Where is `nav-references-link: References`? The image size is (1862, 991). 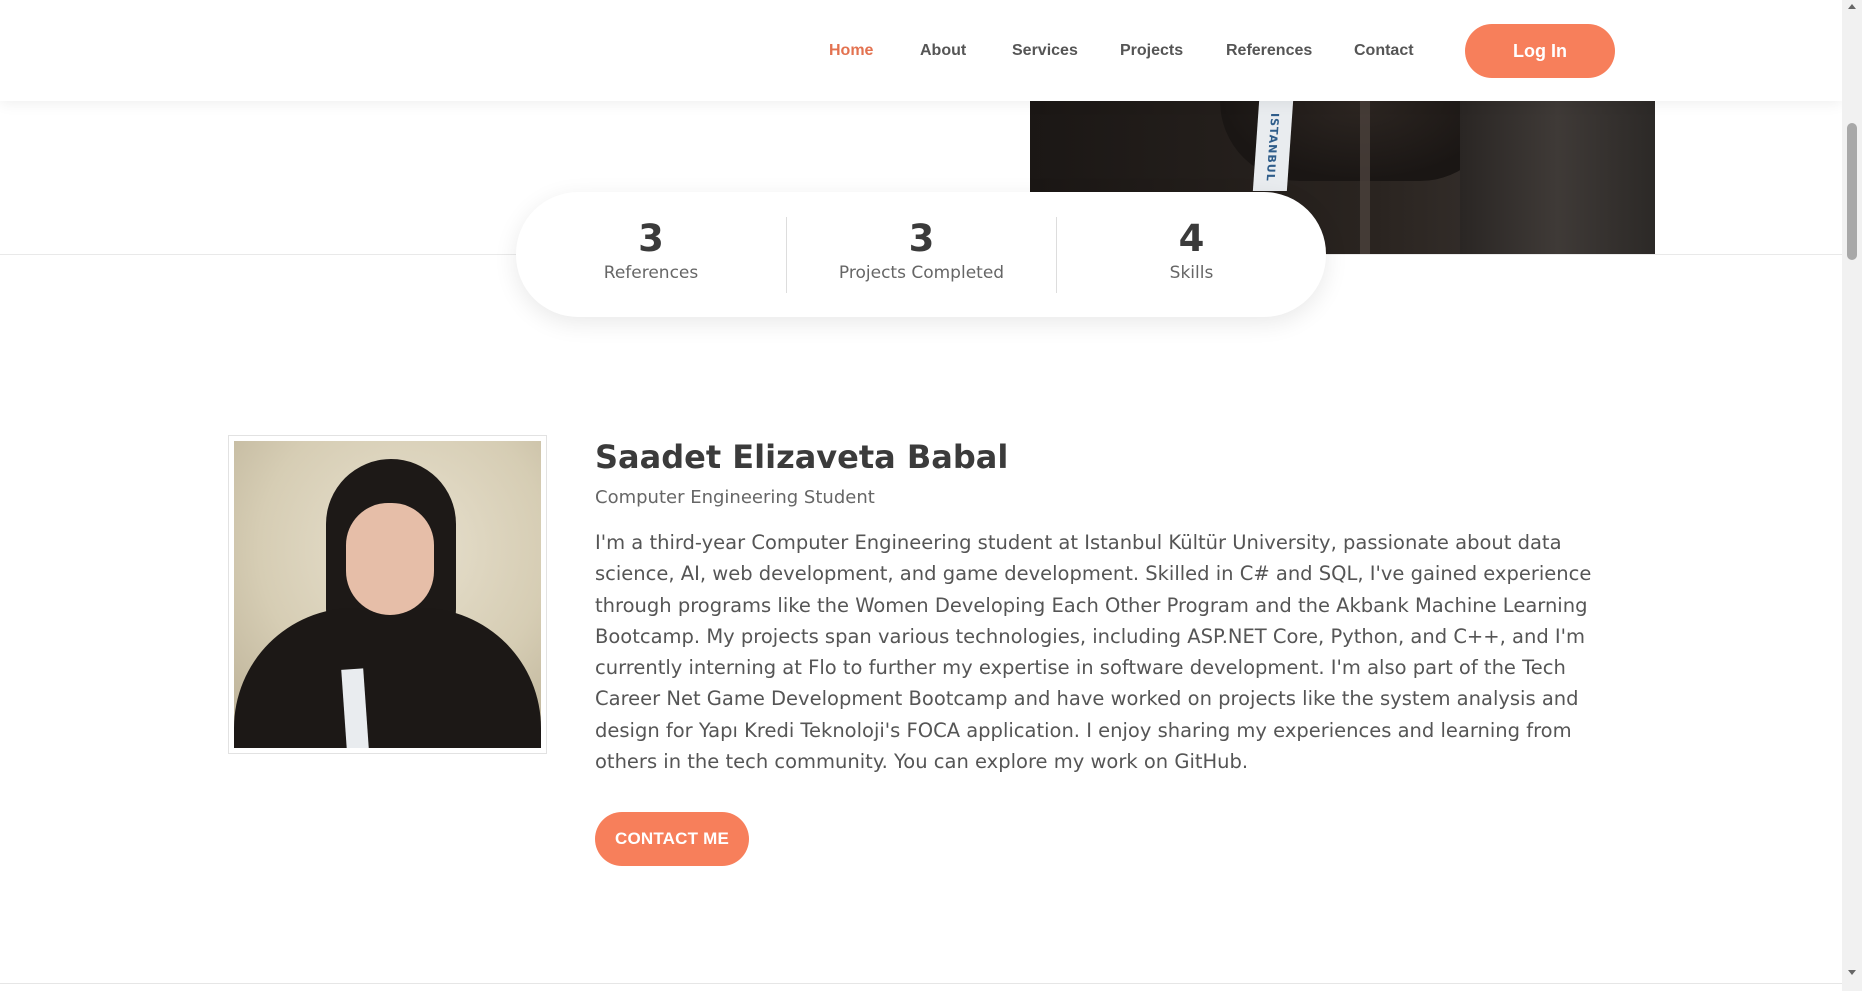 nav-references-link: References is located at coordinates (1269, 51).